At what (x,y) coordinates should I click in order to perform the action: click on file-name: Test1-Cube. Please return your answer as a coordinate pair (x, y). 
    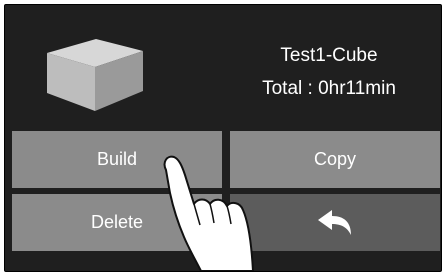
    Looking at the image, I should click on (329, 55).